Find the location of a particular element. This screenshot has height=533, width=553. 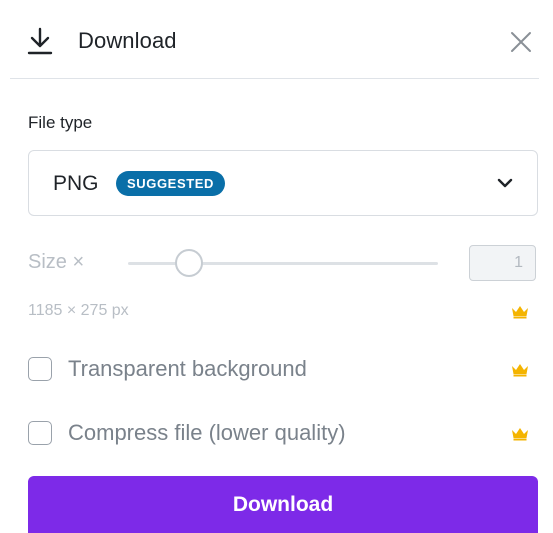

transparent-background-checkbox is located at coordinates (40, 369).